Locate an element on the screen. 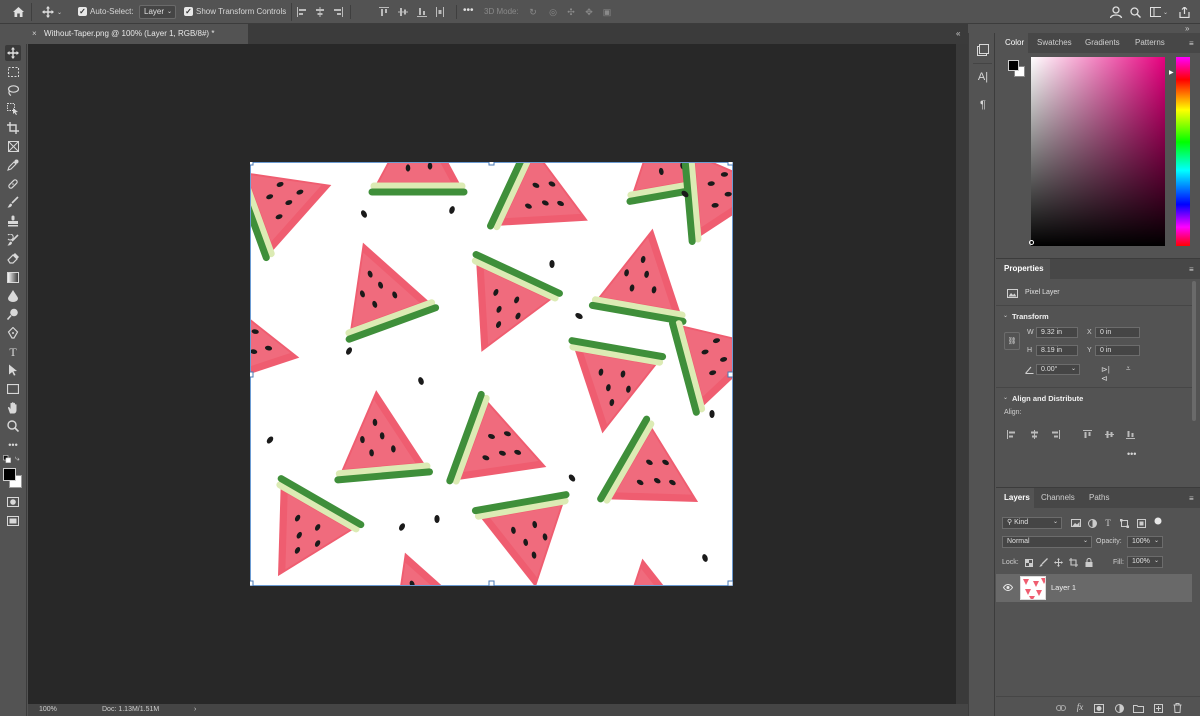 Image resolution: width=1200 pixels, height=716 pixels. hue-slider is located at coordinates (1183, 151).